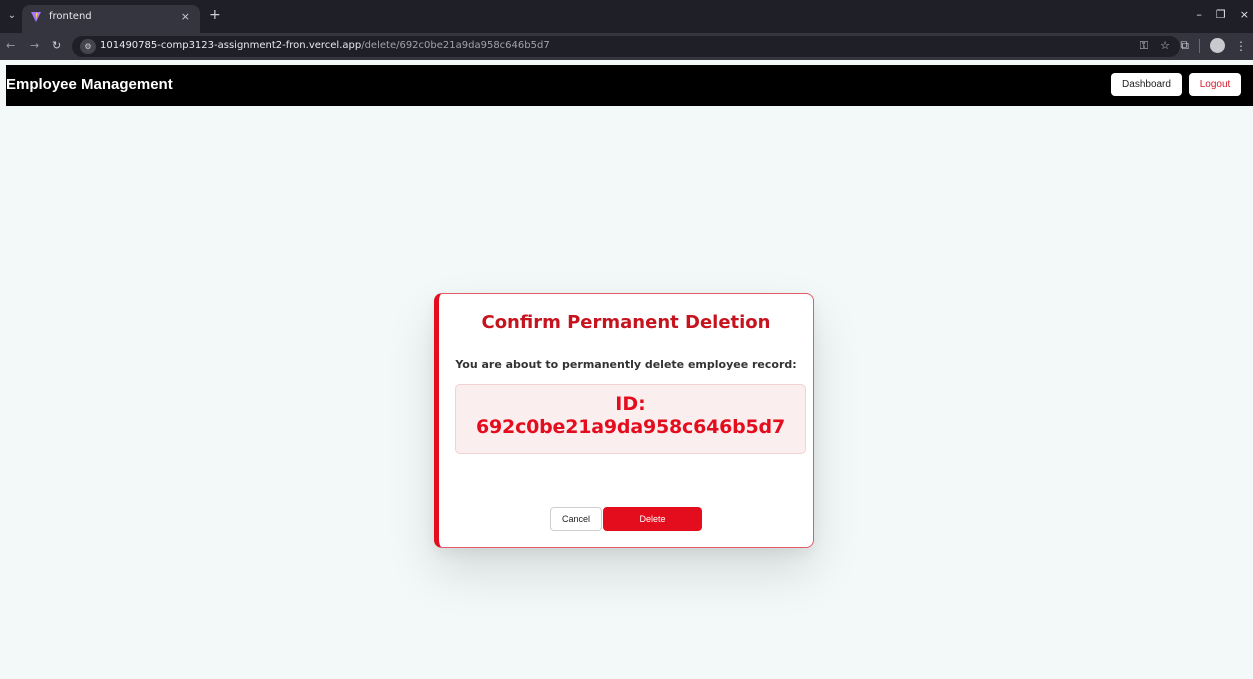  I want to click on minimize-icon: –, so click(1199, 14).